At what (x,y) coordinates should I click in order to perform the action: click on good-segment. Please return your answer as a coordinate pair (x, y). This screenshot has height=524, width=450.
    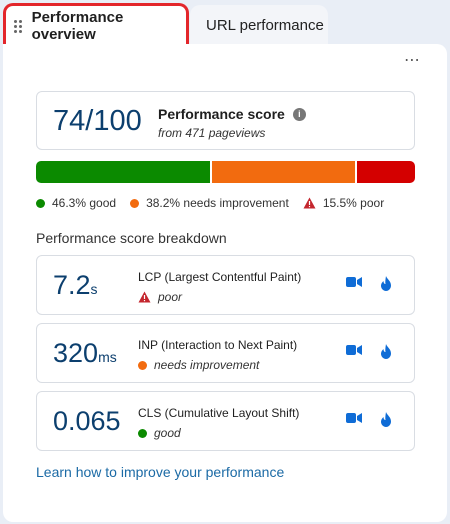
    Looking at the image, I should click on (123, 172).